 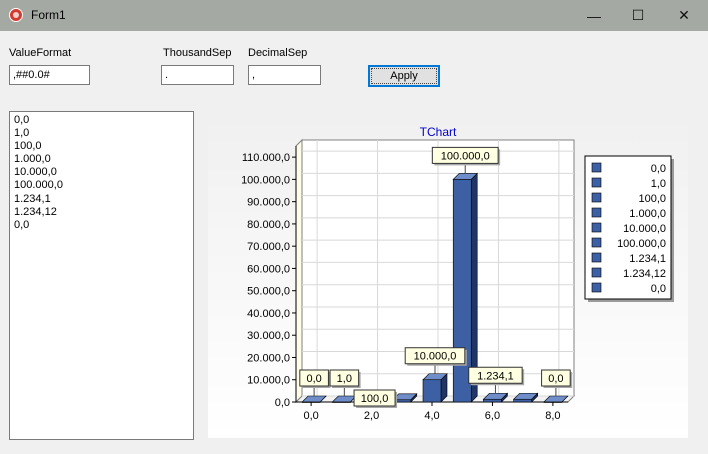 I want to click on apply-button: Apply, so click(x=404, y=76).